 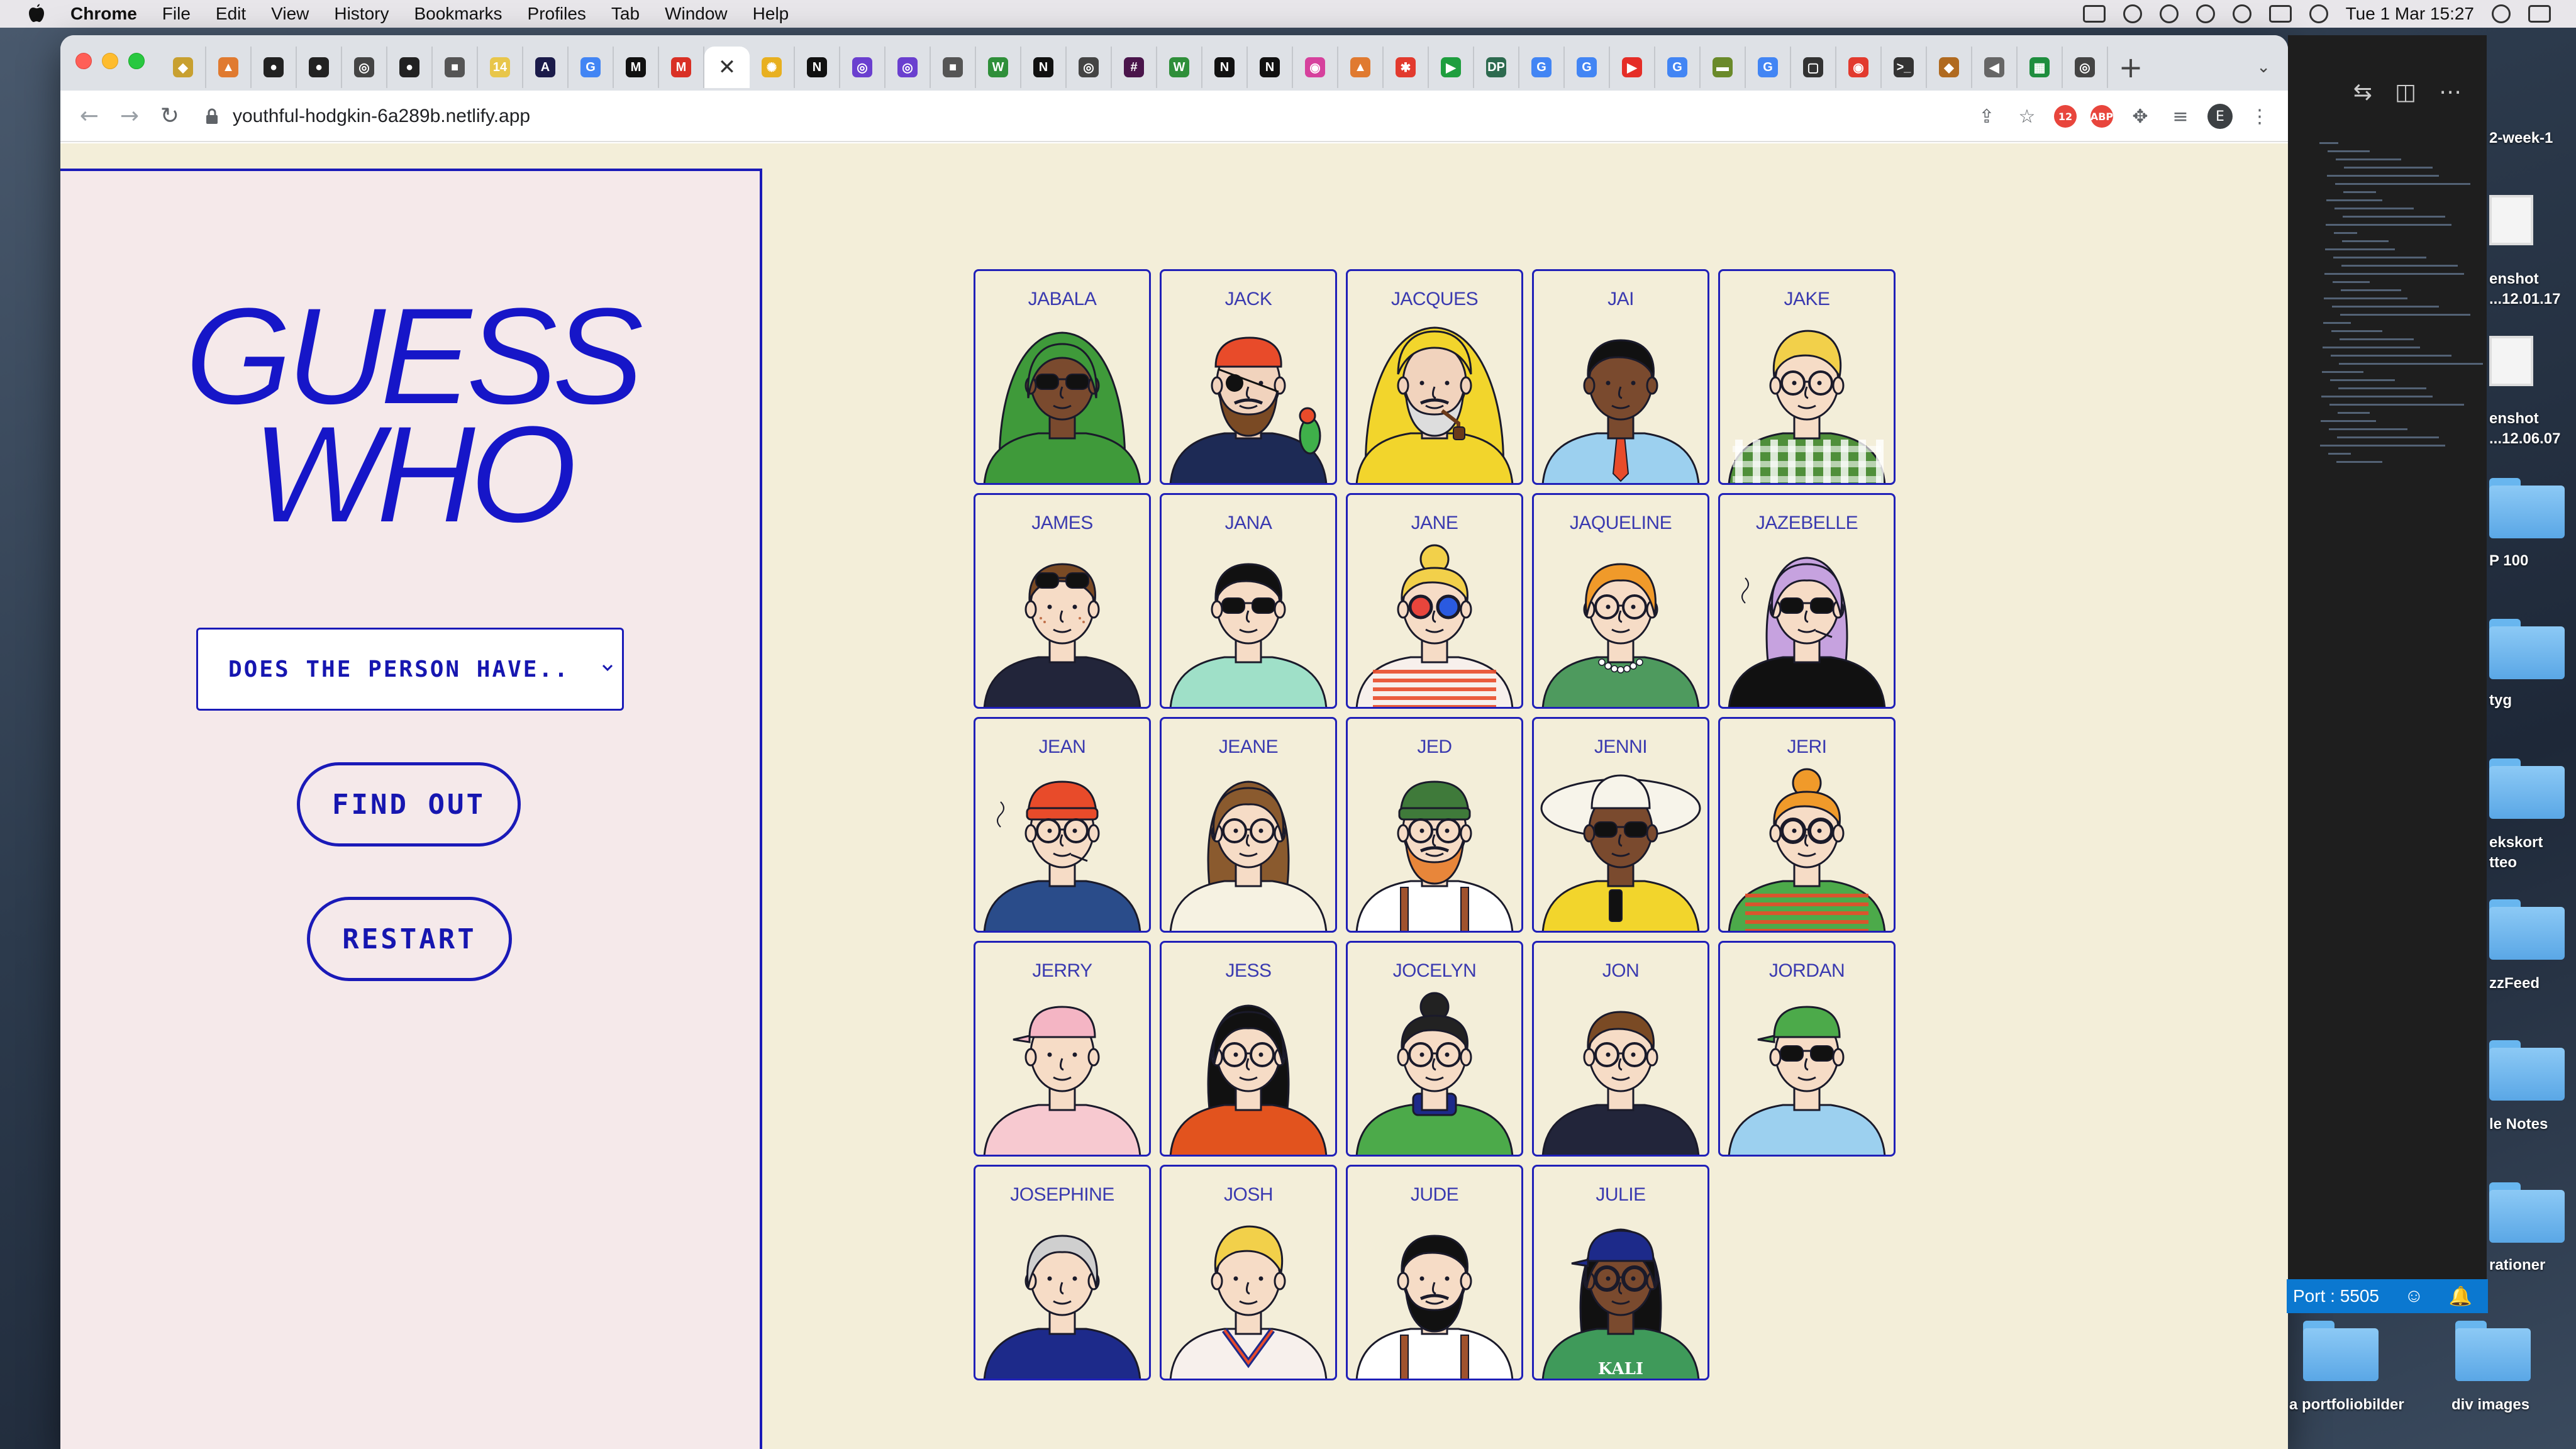 What do you see at coordinates (772, 67) in the screenshot?
I see `browser-tab: ✺` at bounding box center [772, 67].